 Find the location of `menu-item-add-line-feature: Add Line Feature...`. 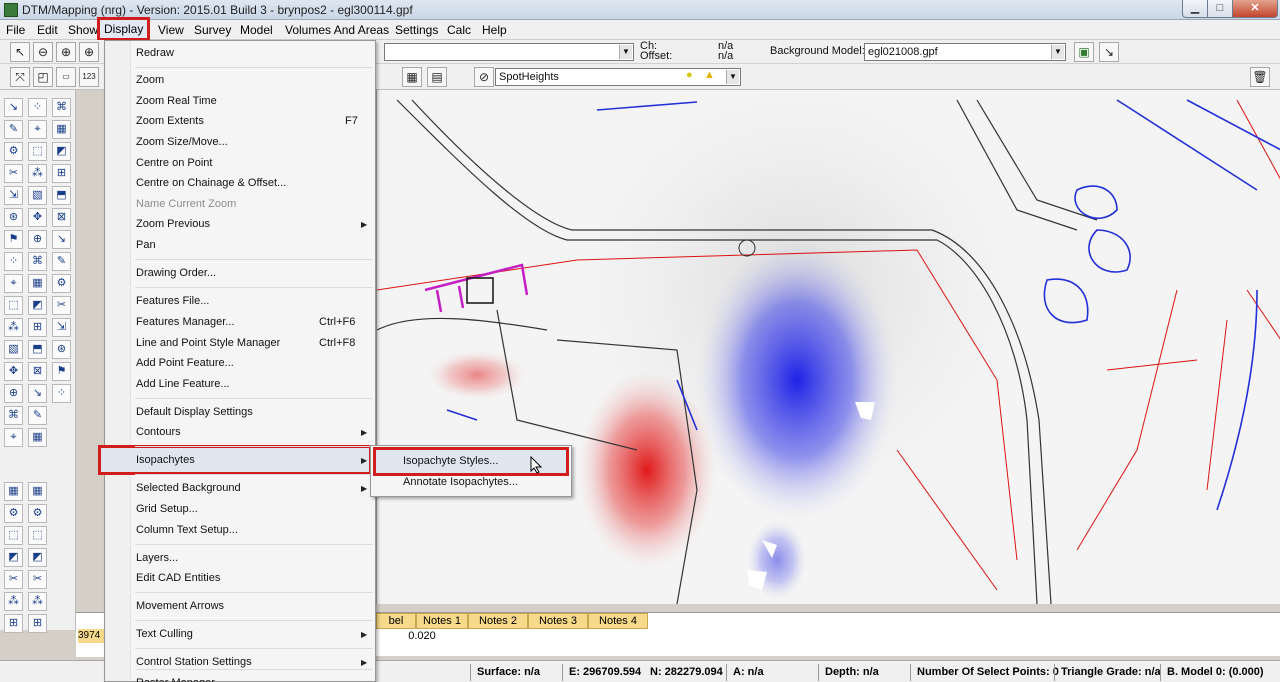

menu-item-add-line-feature: Add Line Feature... is located at coordinates (183, 384).